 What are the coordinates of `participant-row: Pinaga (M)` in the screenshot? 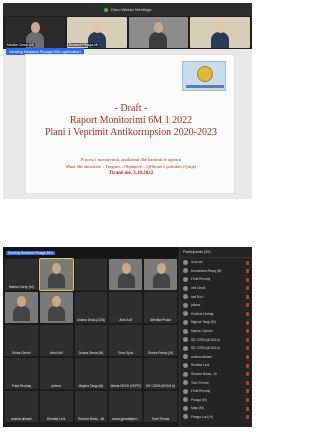 It's located at (216, 400).